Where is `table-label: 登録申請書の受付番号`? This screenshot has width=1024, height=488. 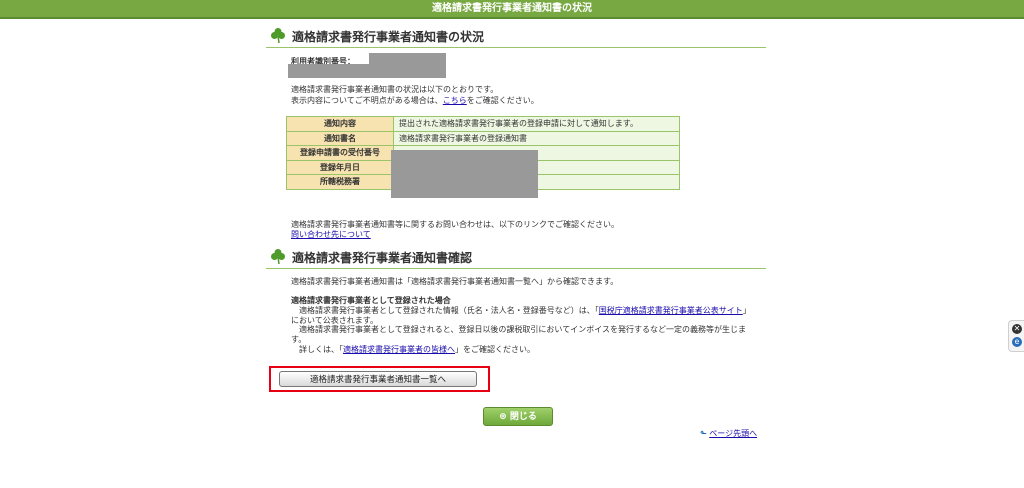
table-label: 登録申請書の受付番号 is located at coordinates (340, 153).